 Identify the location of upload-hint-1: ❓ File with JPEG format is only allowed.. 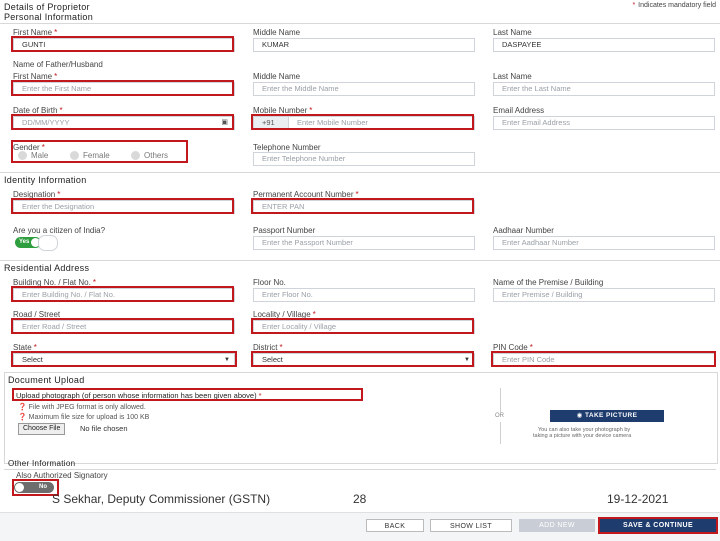
(82, 407).